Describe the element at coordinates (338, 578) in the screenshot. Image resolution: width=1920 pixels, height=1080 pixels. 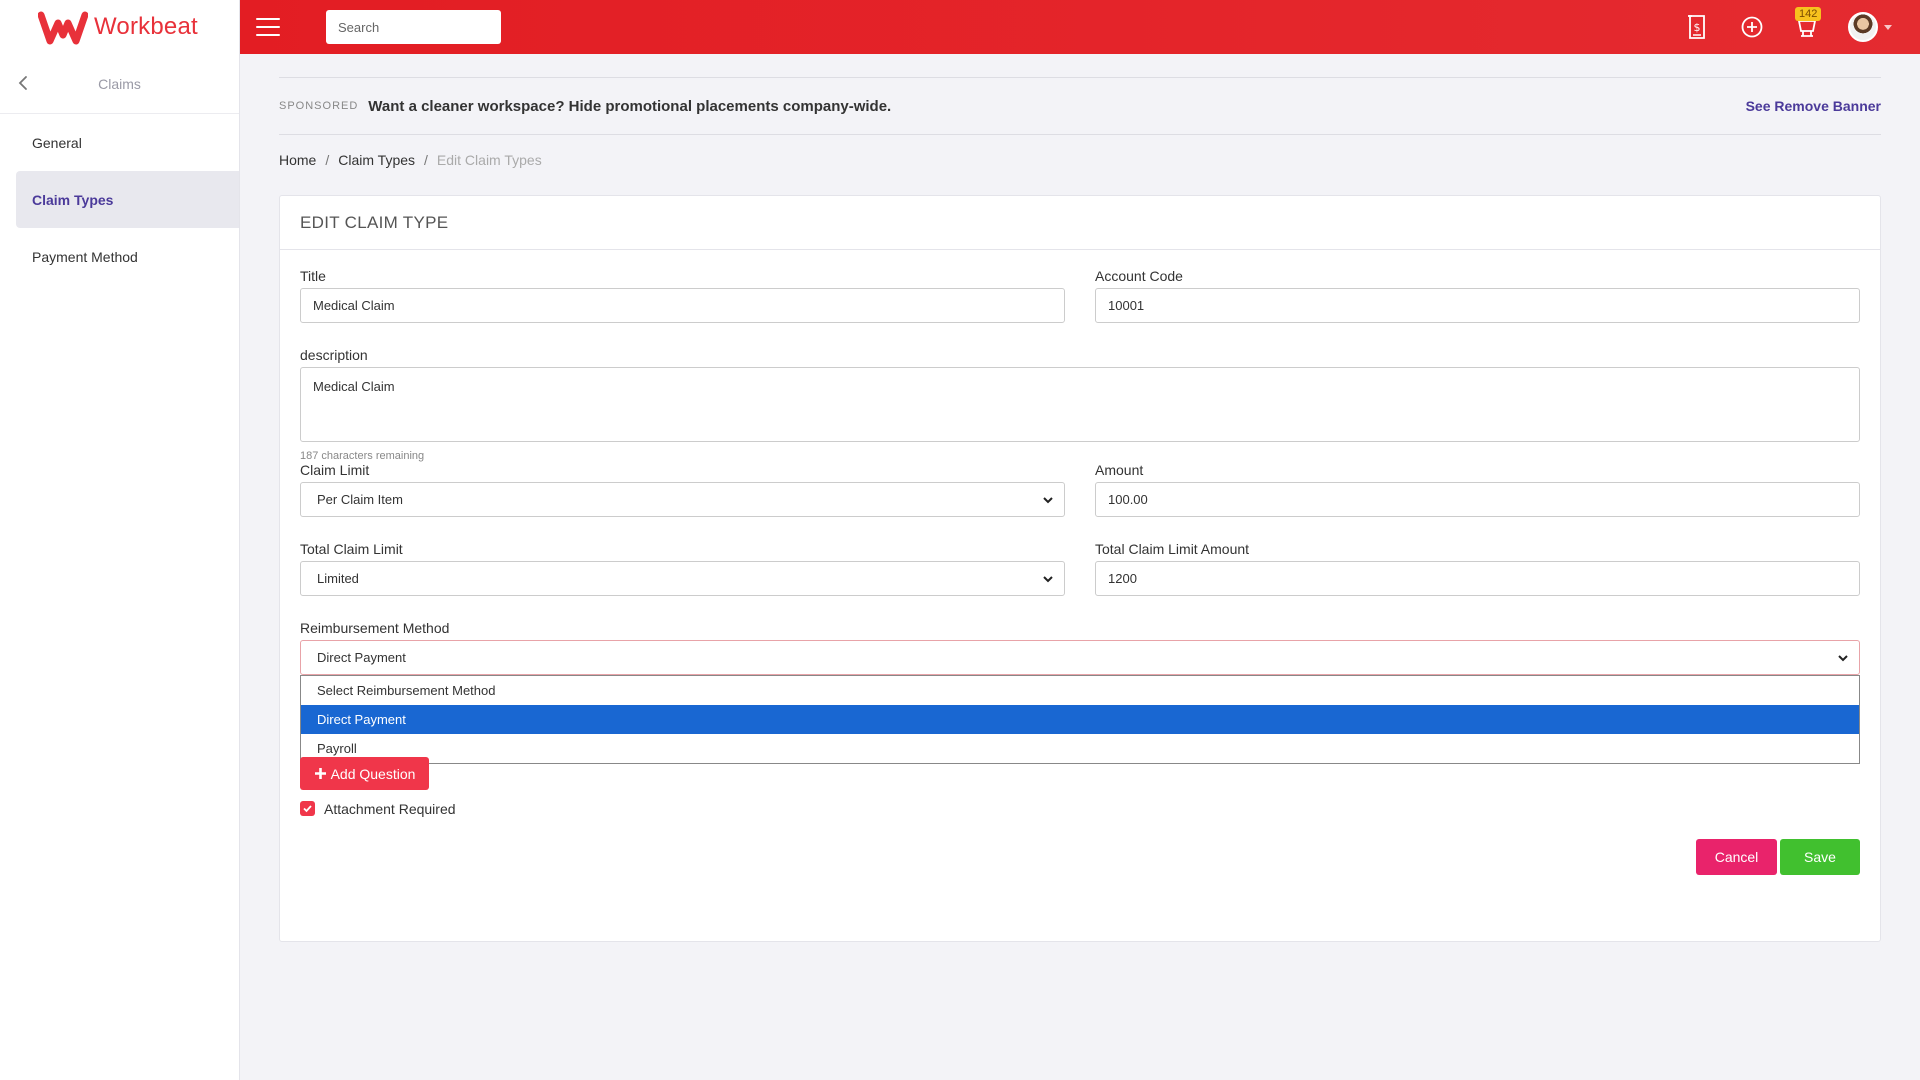
I see `total-claim-limit-value: Limited` at that location.